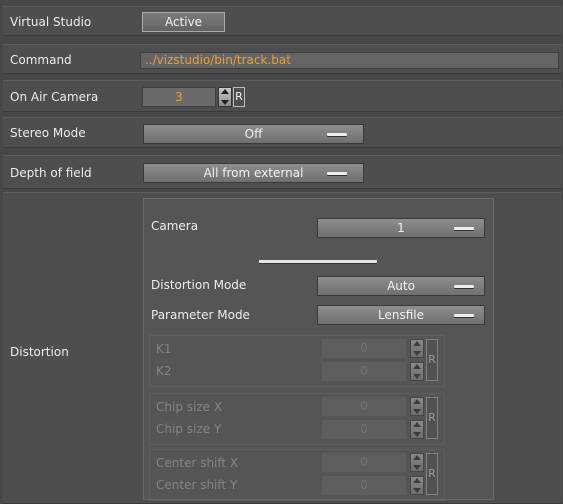 Image resolution: width=563 pixels, height=504 pixels. What do you see at coordinates (175, 226) in the screenshot?
I see `camera-label: Camera` at bounding box center [175, 226].